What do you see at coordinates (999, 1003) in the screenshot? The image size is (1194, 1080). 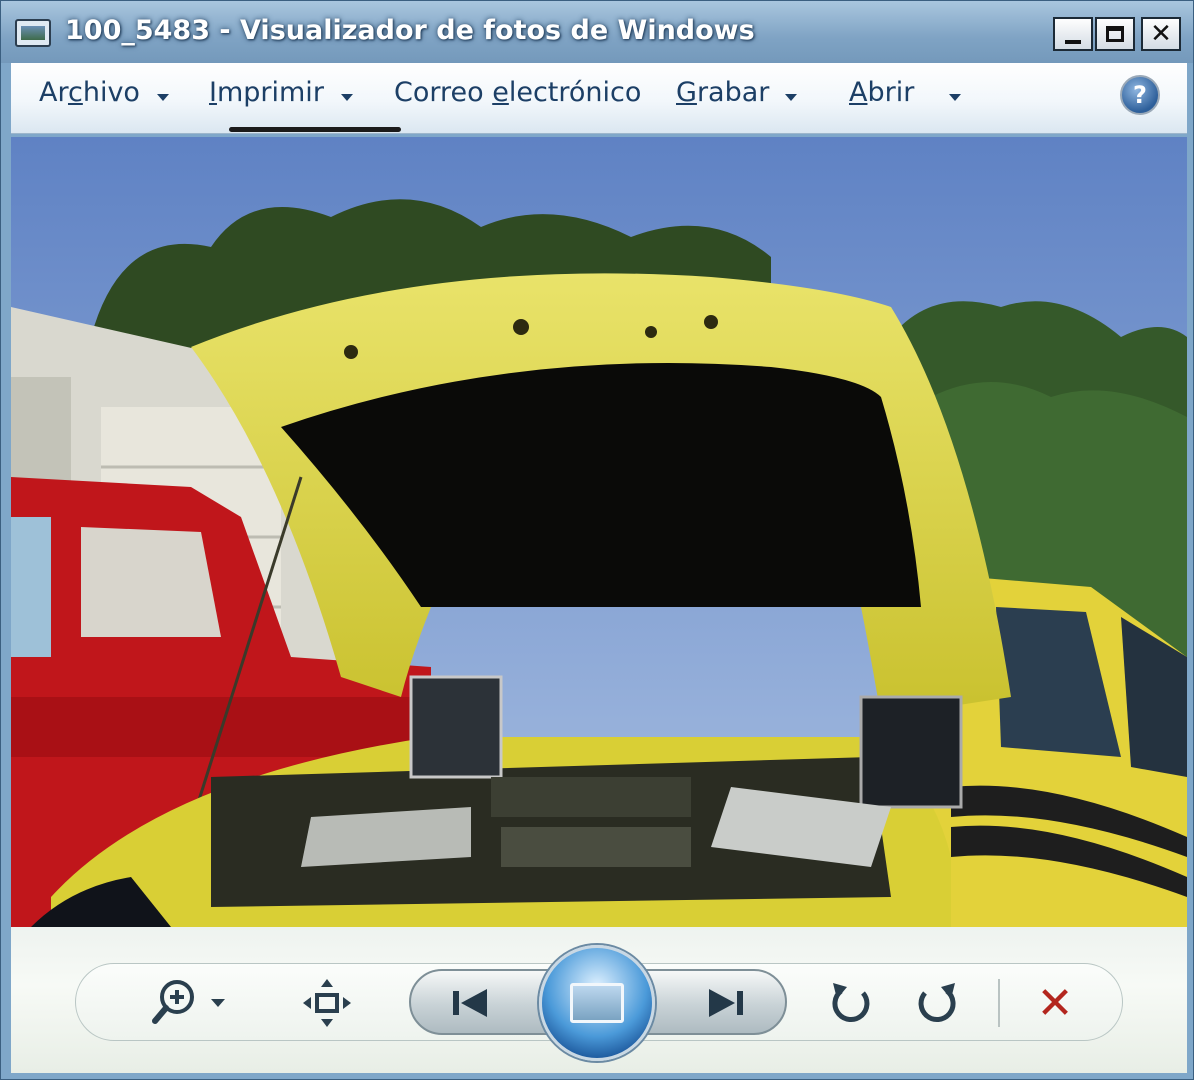 I see `toolbar-divider` at bounding box center [999, 1003].